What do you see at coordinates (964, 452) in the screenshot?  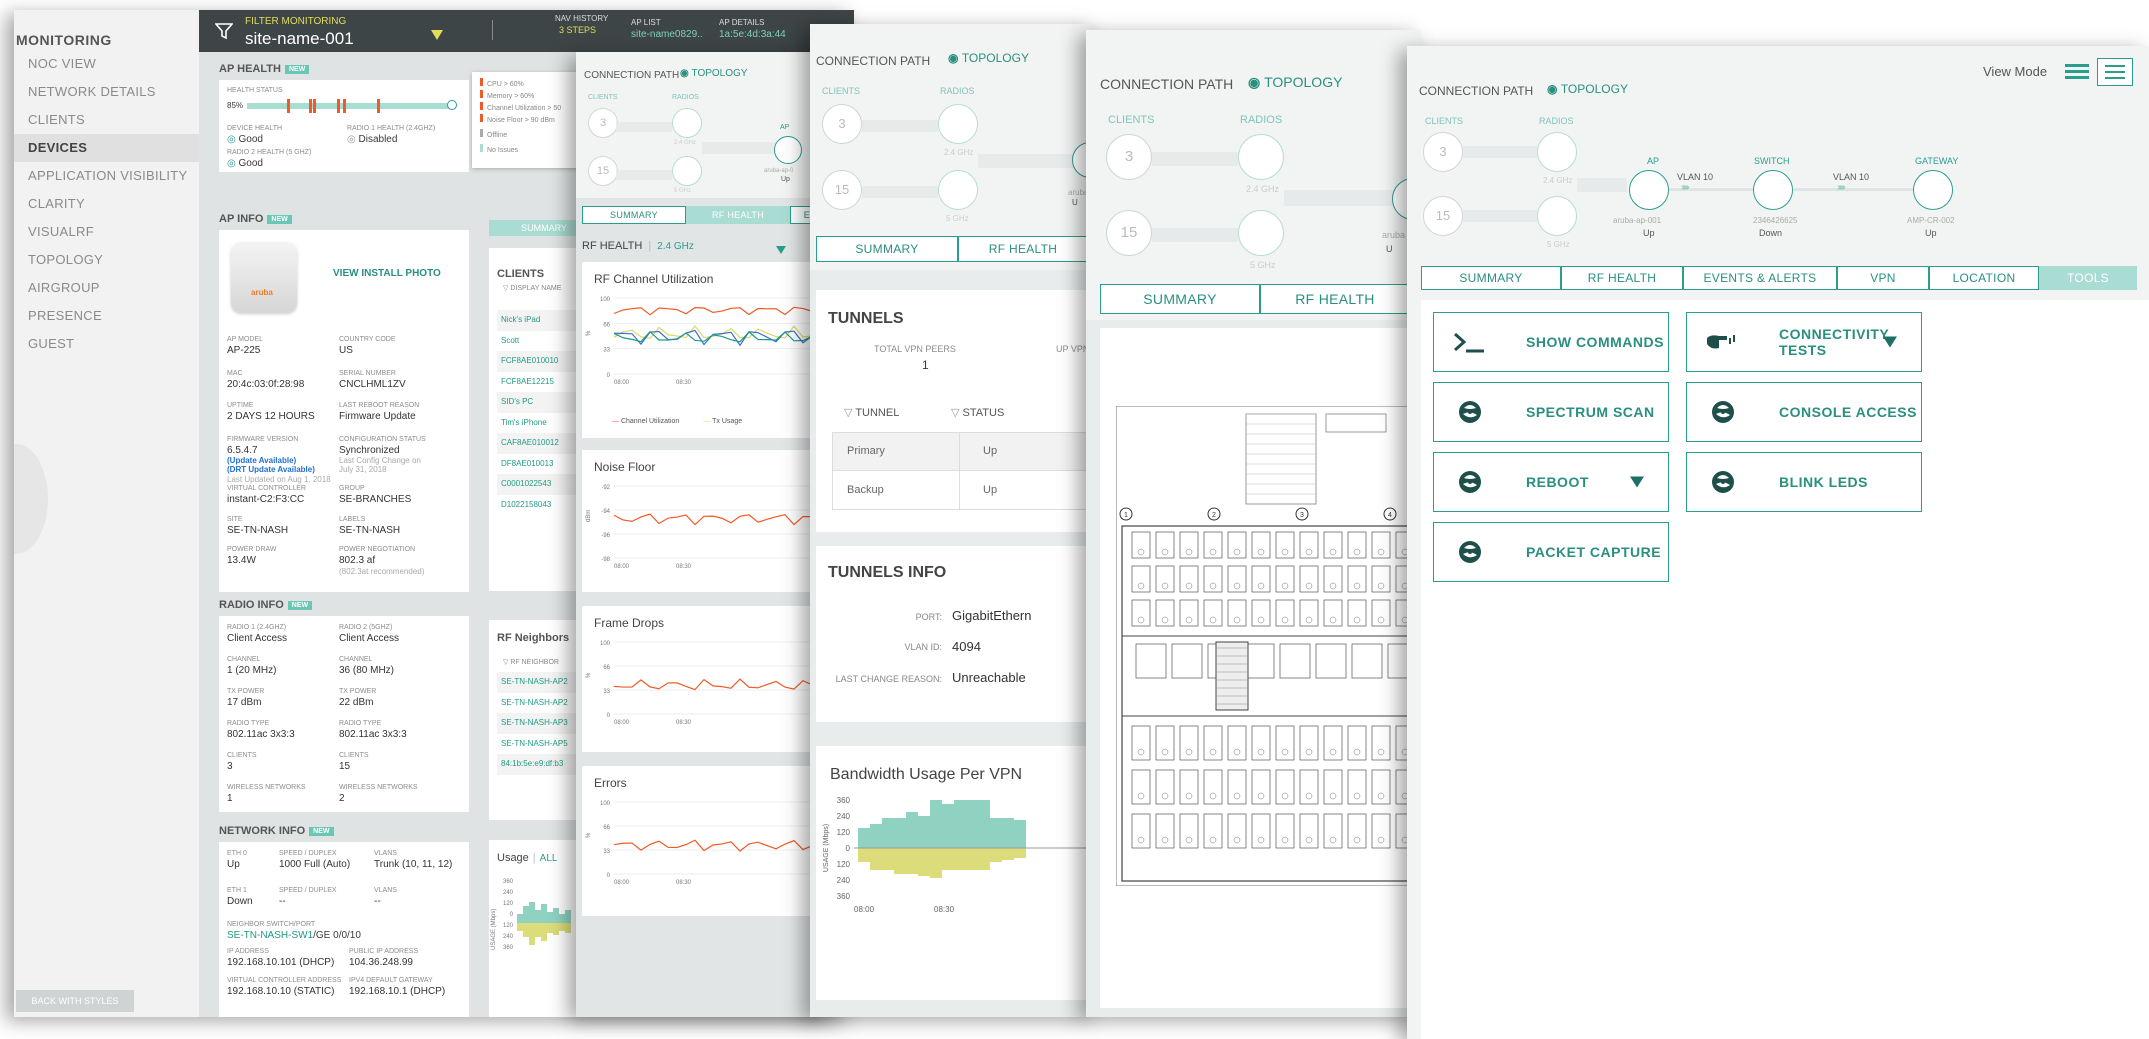 I see `table-row: Primary Up` at bounding box center [964, 452].